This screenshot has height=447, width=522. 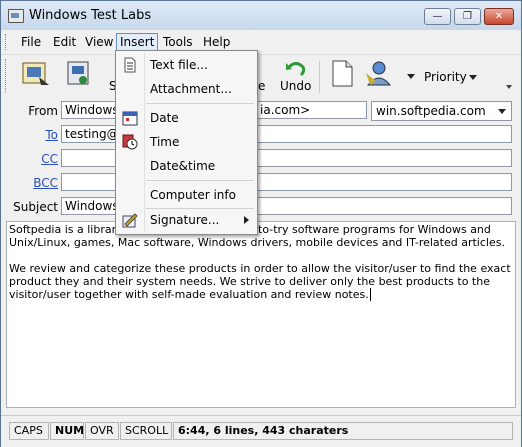 What do you see at coordinates (164, 118) in the screenshot?
I see `menu-label-date: Date` at bounding box center [164, 118].